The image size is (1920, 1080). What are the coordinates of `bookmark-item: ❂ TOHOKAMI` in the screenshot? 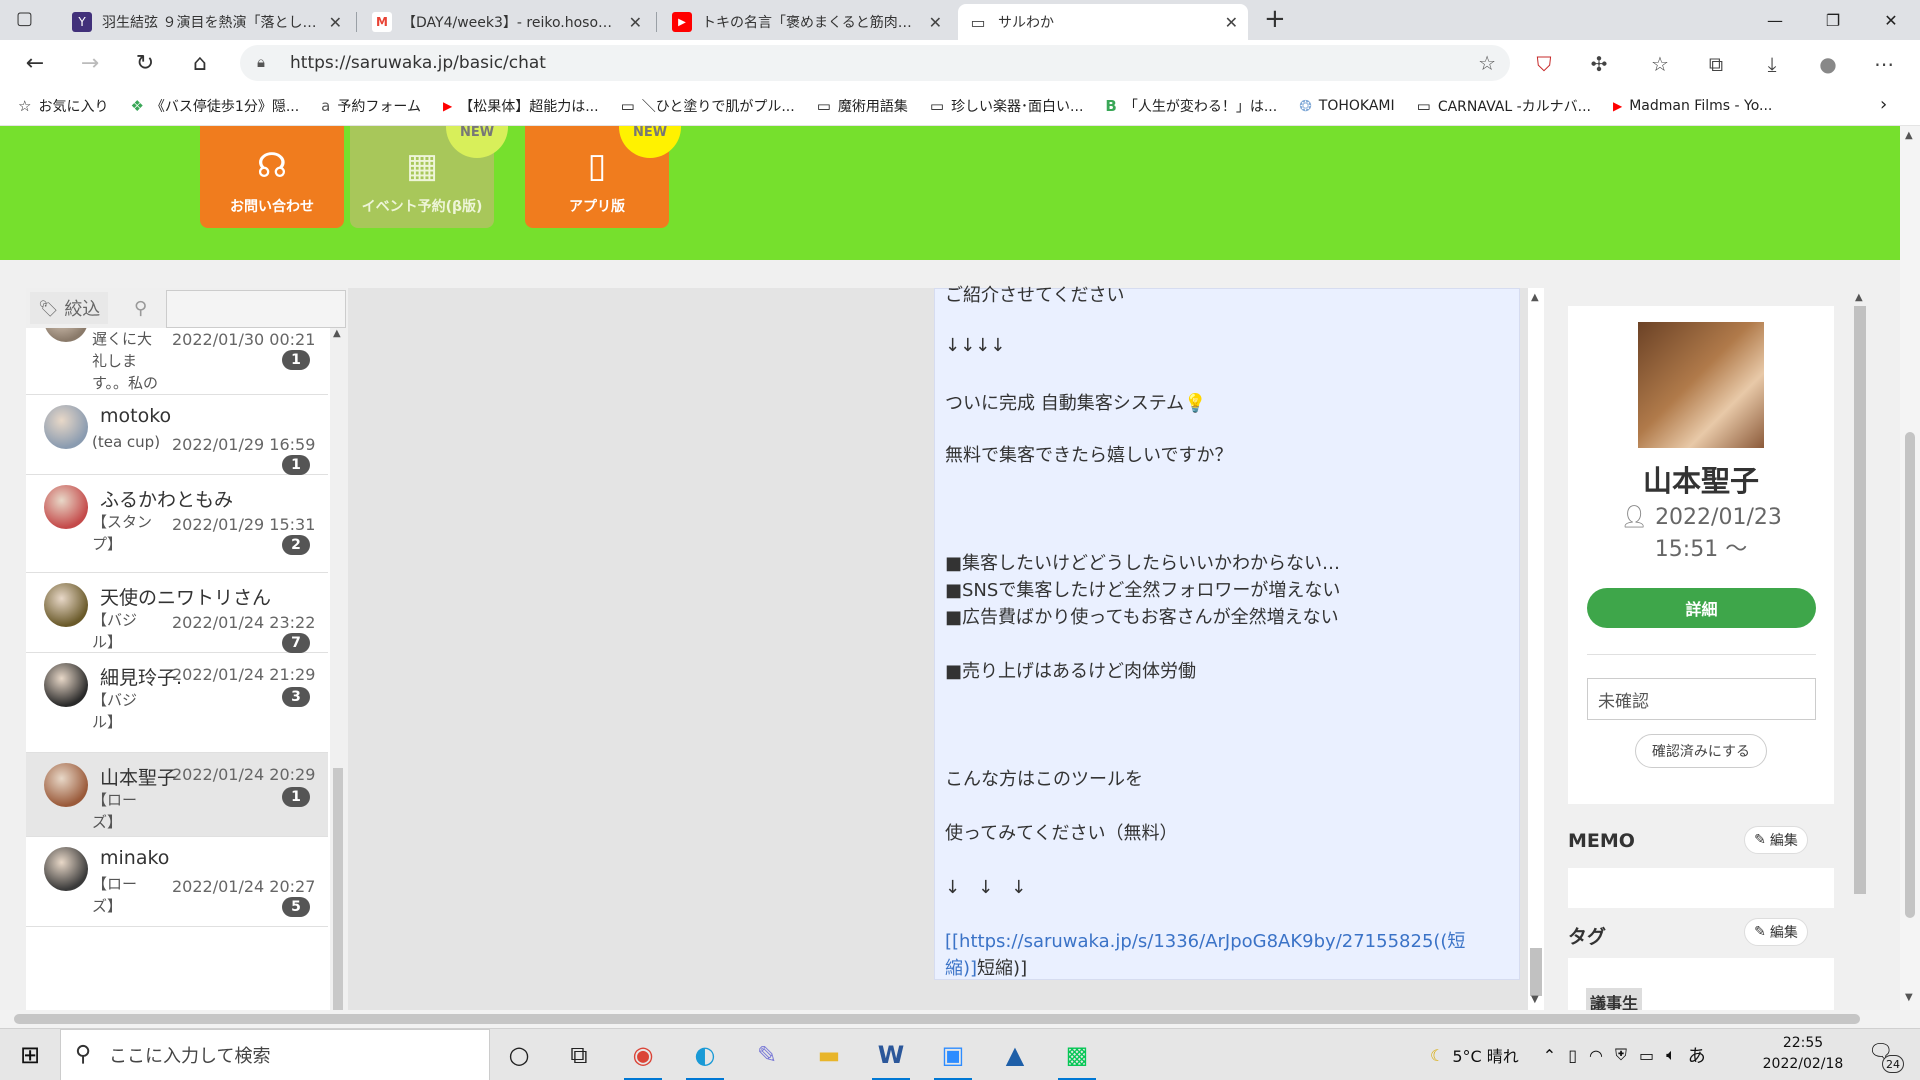 It's located at (1346, 106).